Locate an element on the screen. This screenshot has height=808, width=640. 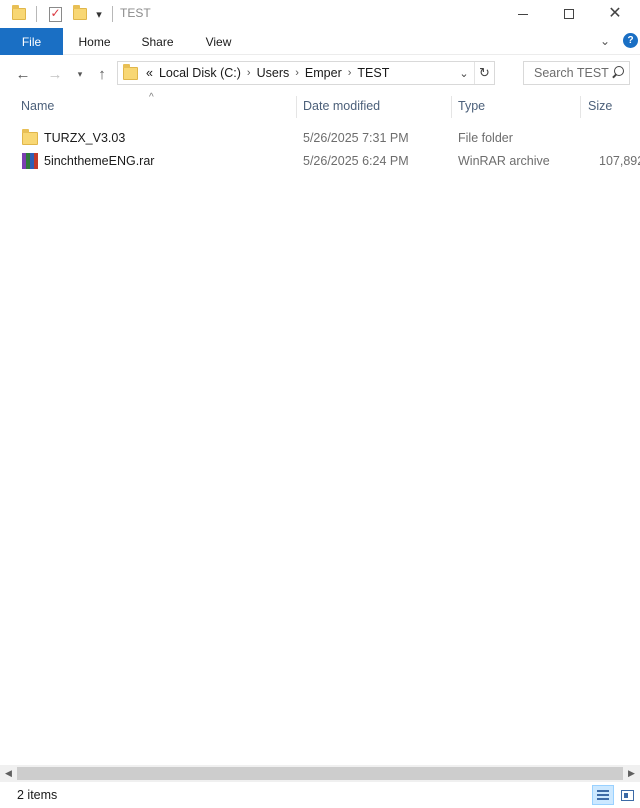
breadcrumb-users: Users is located at coordinates (273, 73).